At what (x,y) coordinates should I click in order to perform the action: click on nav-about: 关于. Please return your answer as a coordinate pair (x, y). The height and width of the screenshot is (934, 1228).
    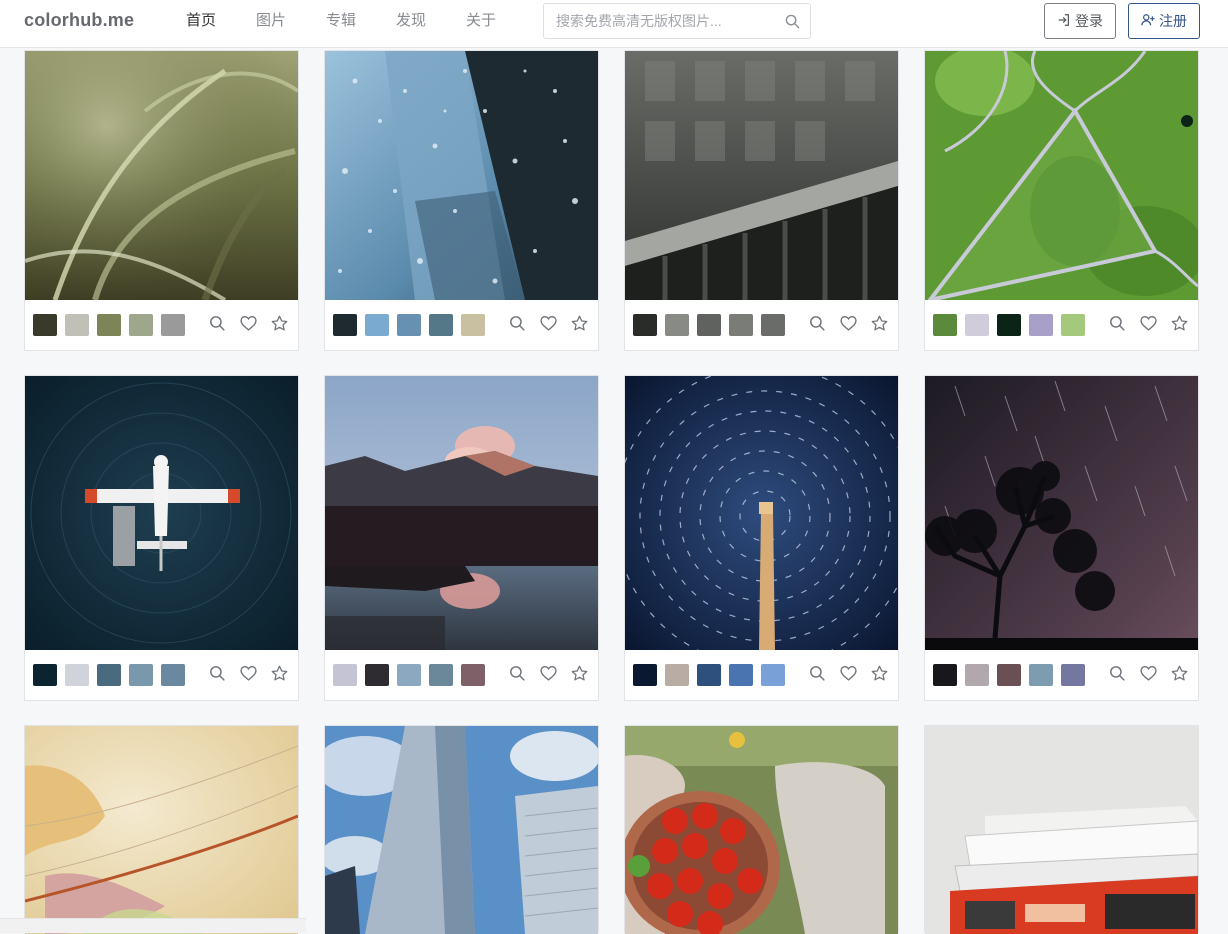
    Looking at the image, I should click on (501, 21).